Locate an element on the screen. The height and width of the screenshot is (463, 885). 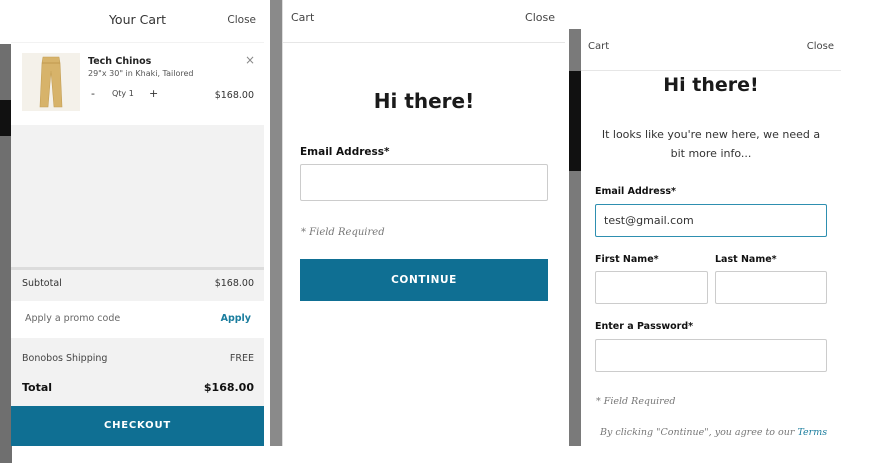
email-field is located at coordinates (424, 182).